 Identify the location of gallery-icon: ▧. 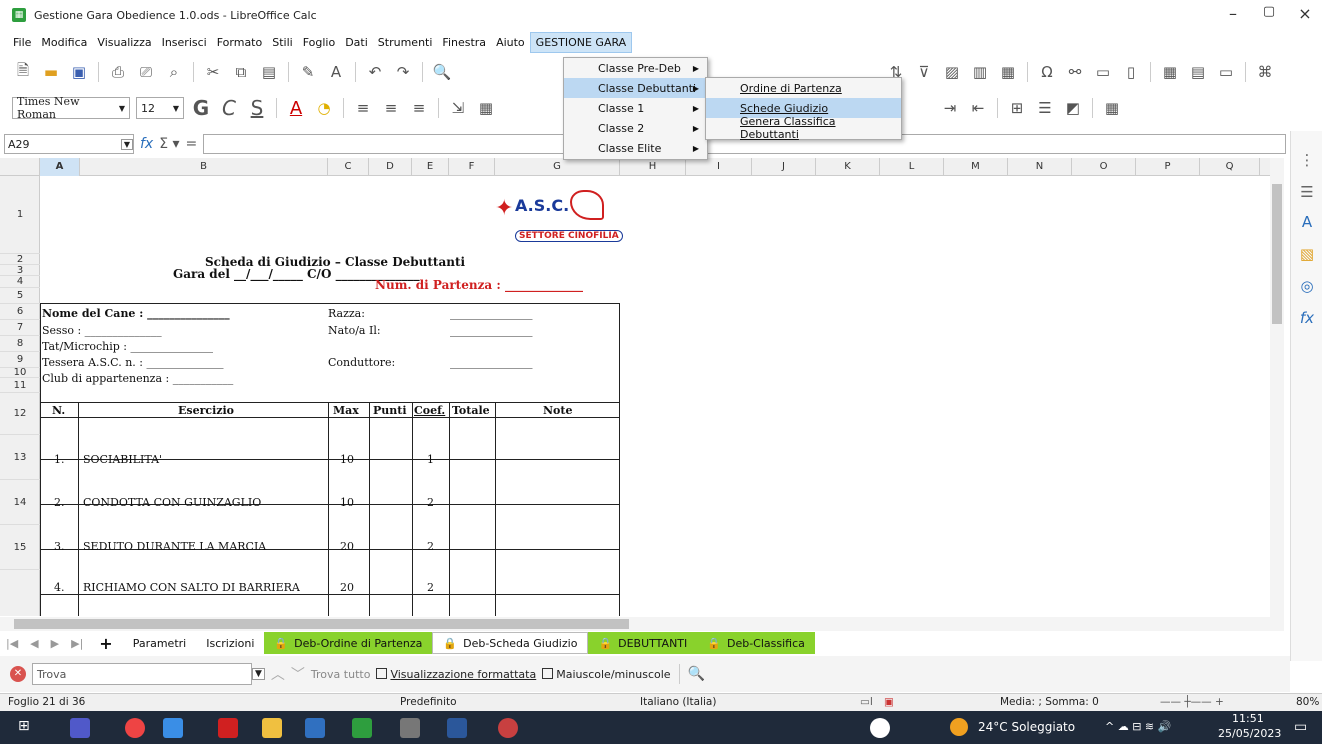
(1307, 255).